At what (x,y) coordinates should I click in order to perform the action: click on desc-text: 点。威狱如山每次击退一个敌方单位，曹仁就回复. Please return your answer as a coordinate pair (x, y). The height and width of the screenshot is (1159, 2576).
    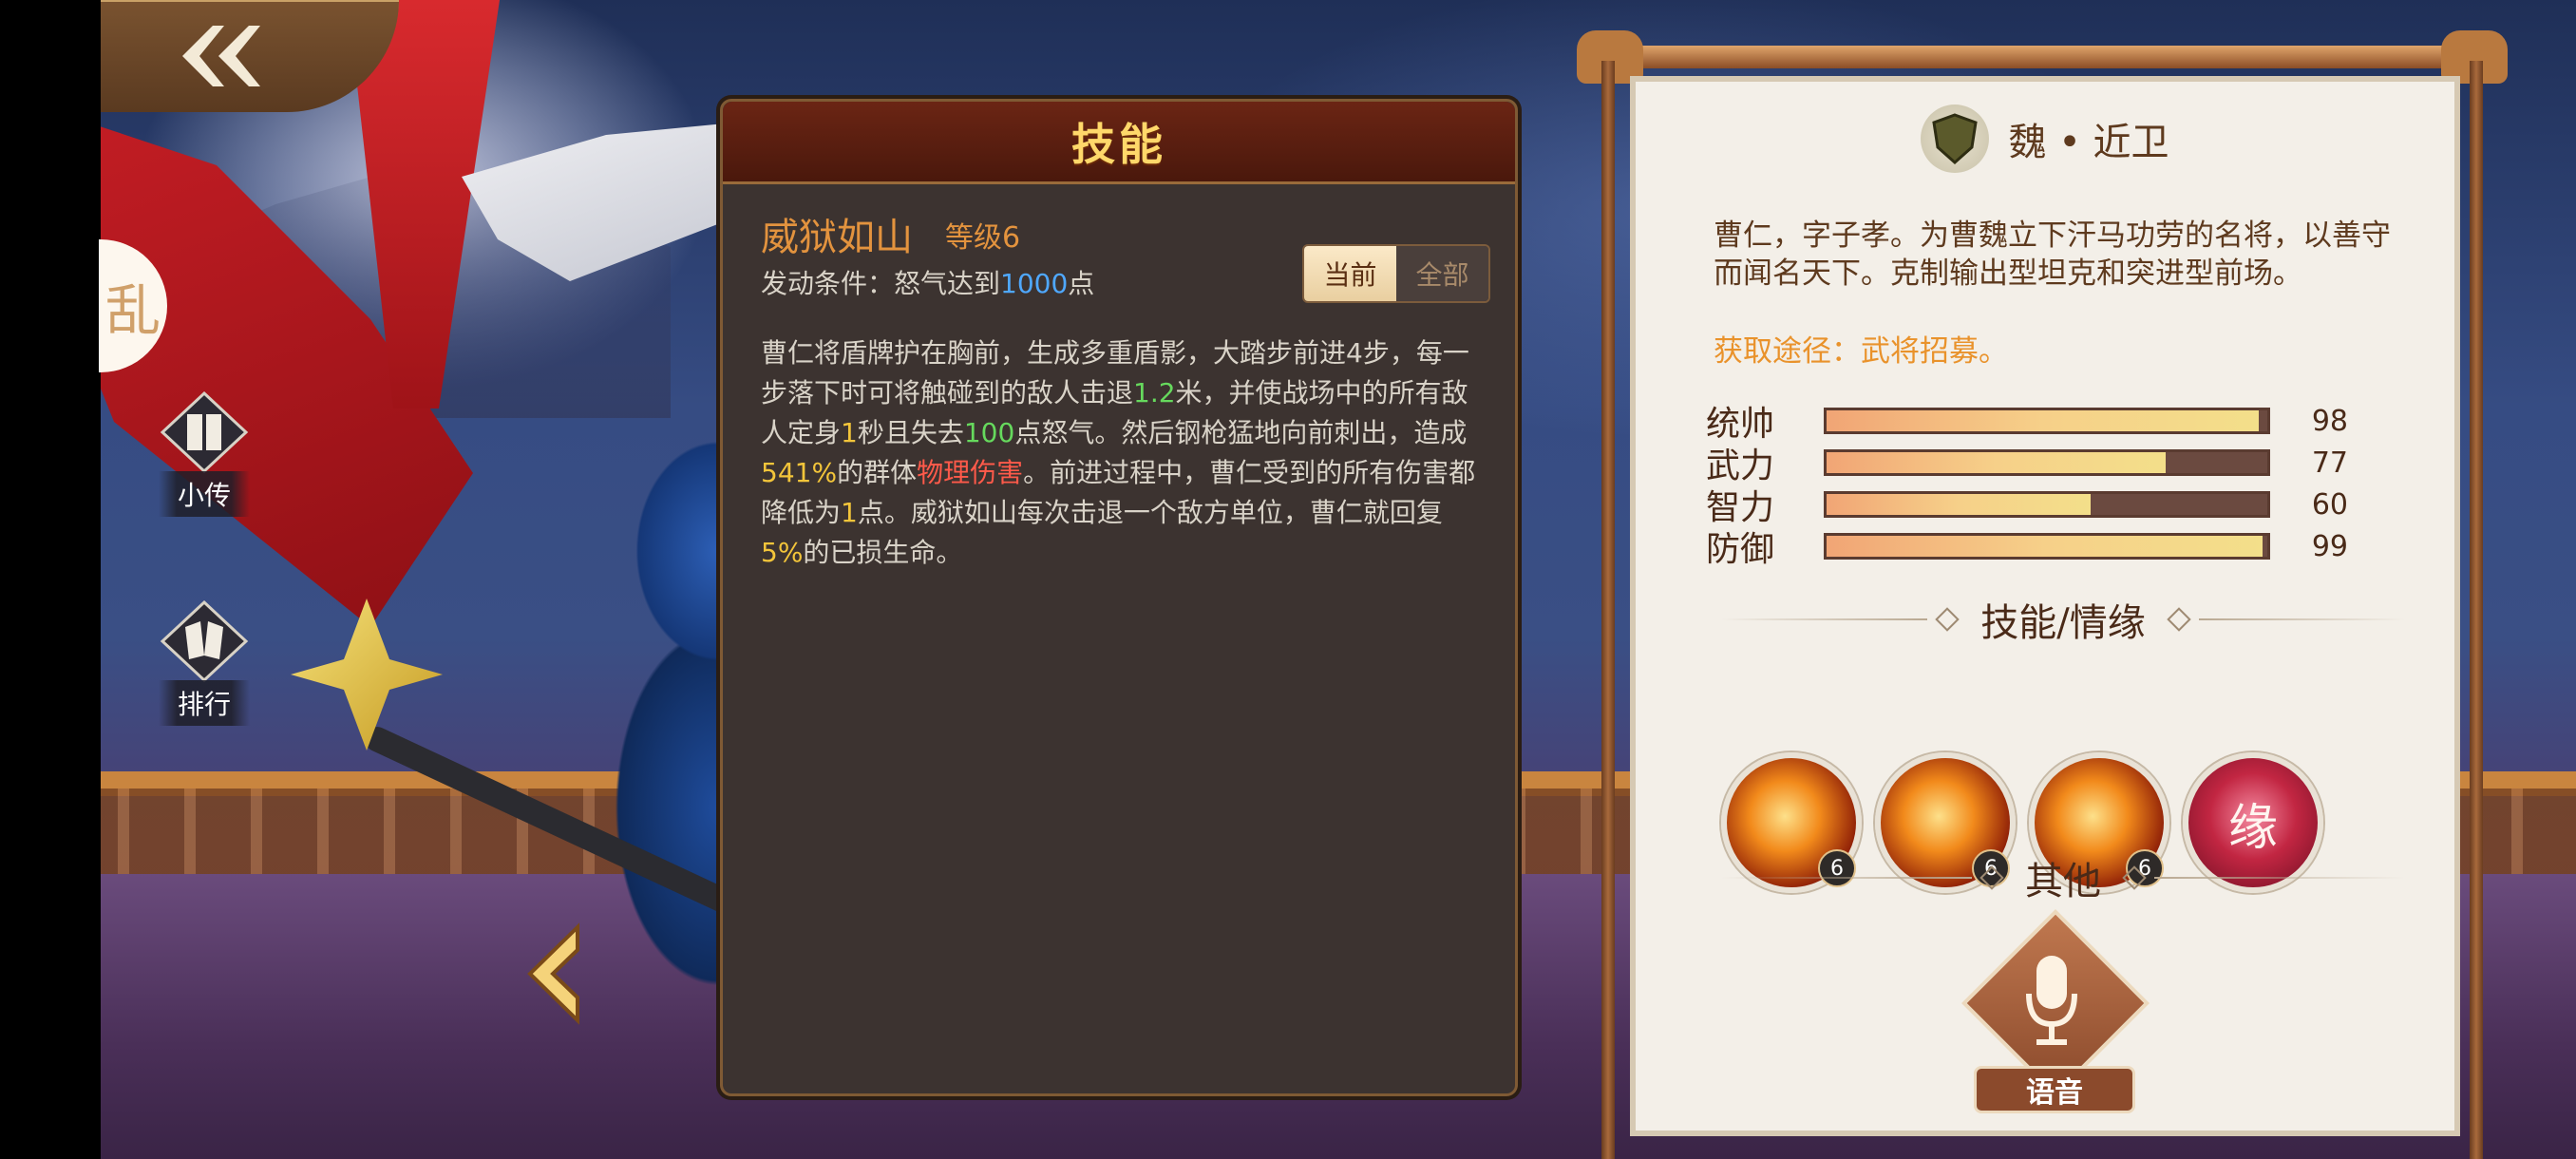
    Looking at the image, I should click on (1150, 512).